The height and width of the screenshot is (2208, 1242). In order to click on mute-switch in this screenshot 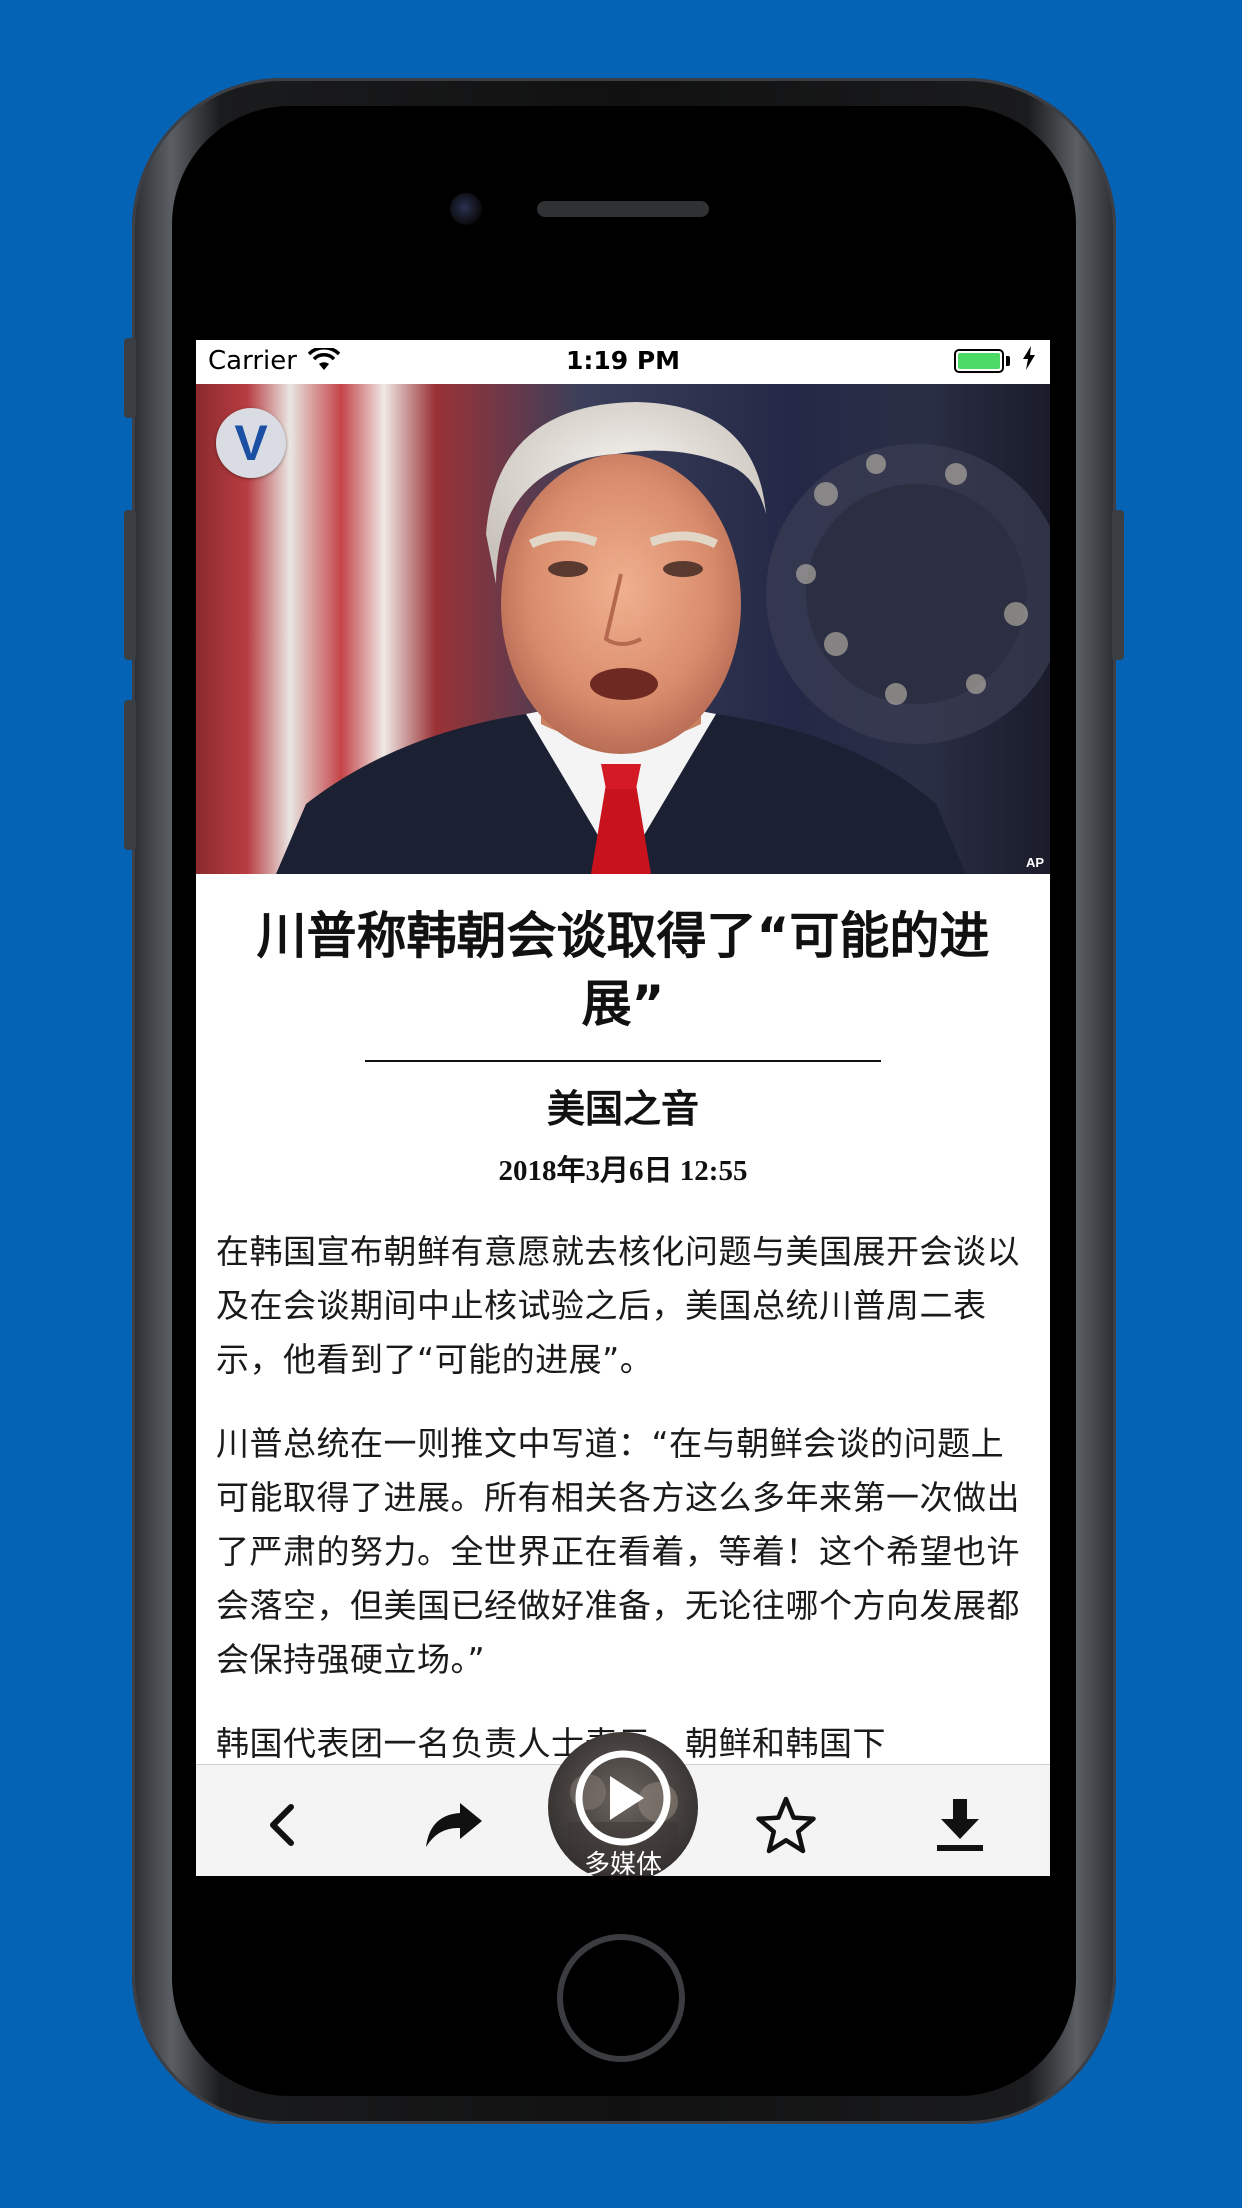, I will do `click(130, 378)`.